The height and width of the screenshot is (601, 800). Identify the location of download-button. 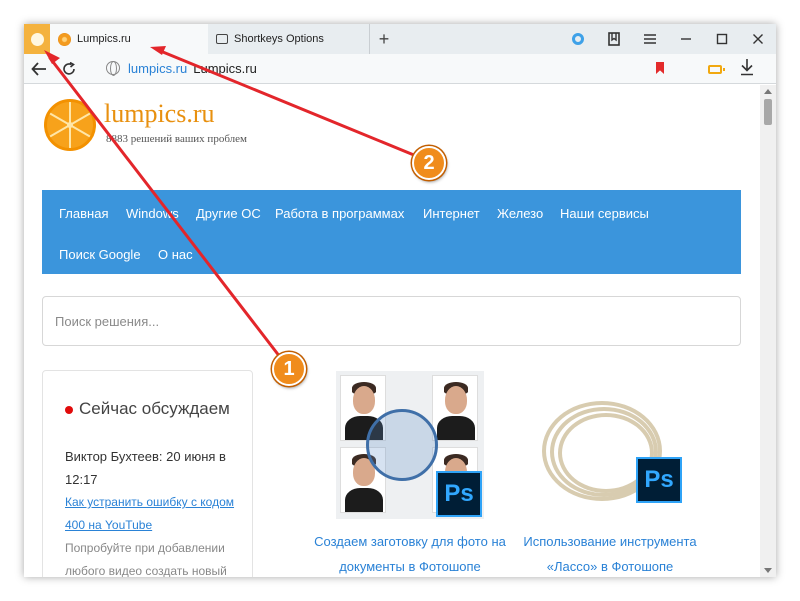
(747, 69).